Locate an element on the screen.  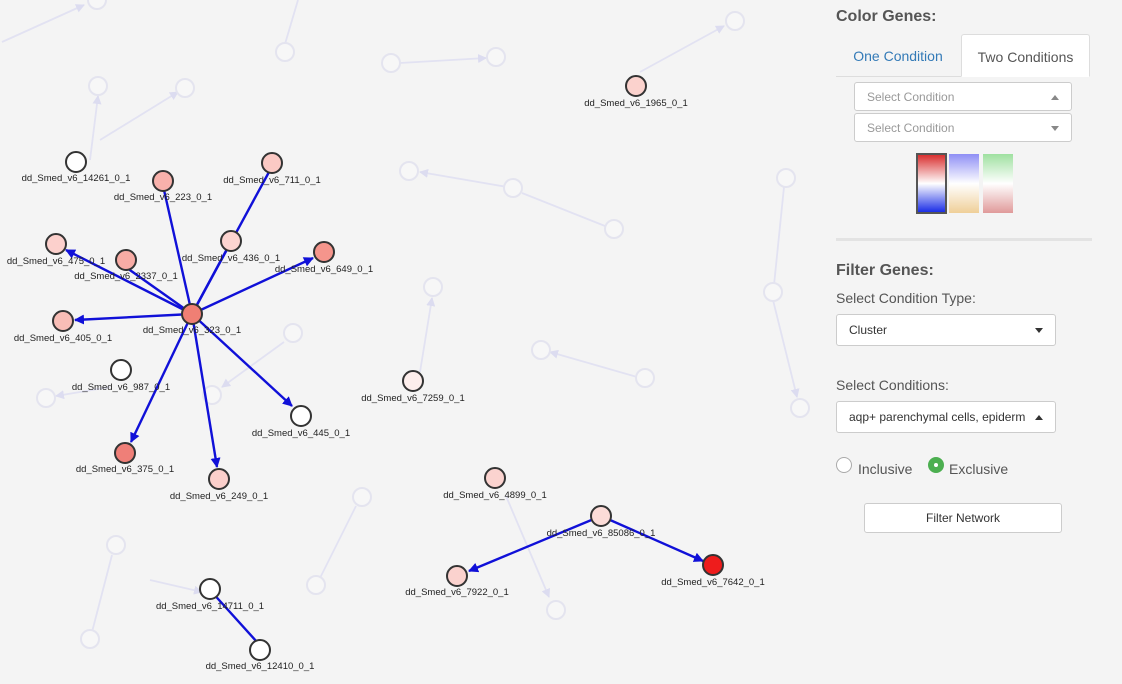
conditions-select: aqp+ parenchymal cells, epiderm is located at coordinates (946, 417).